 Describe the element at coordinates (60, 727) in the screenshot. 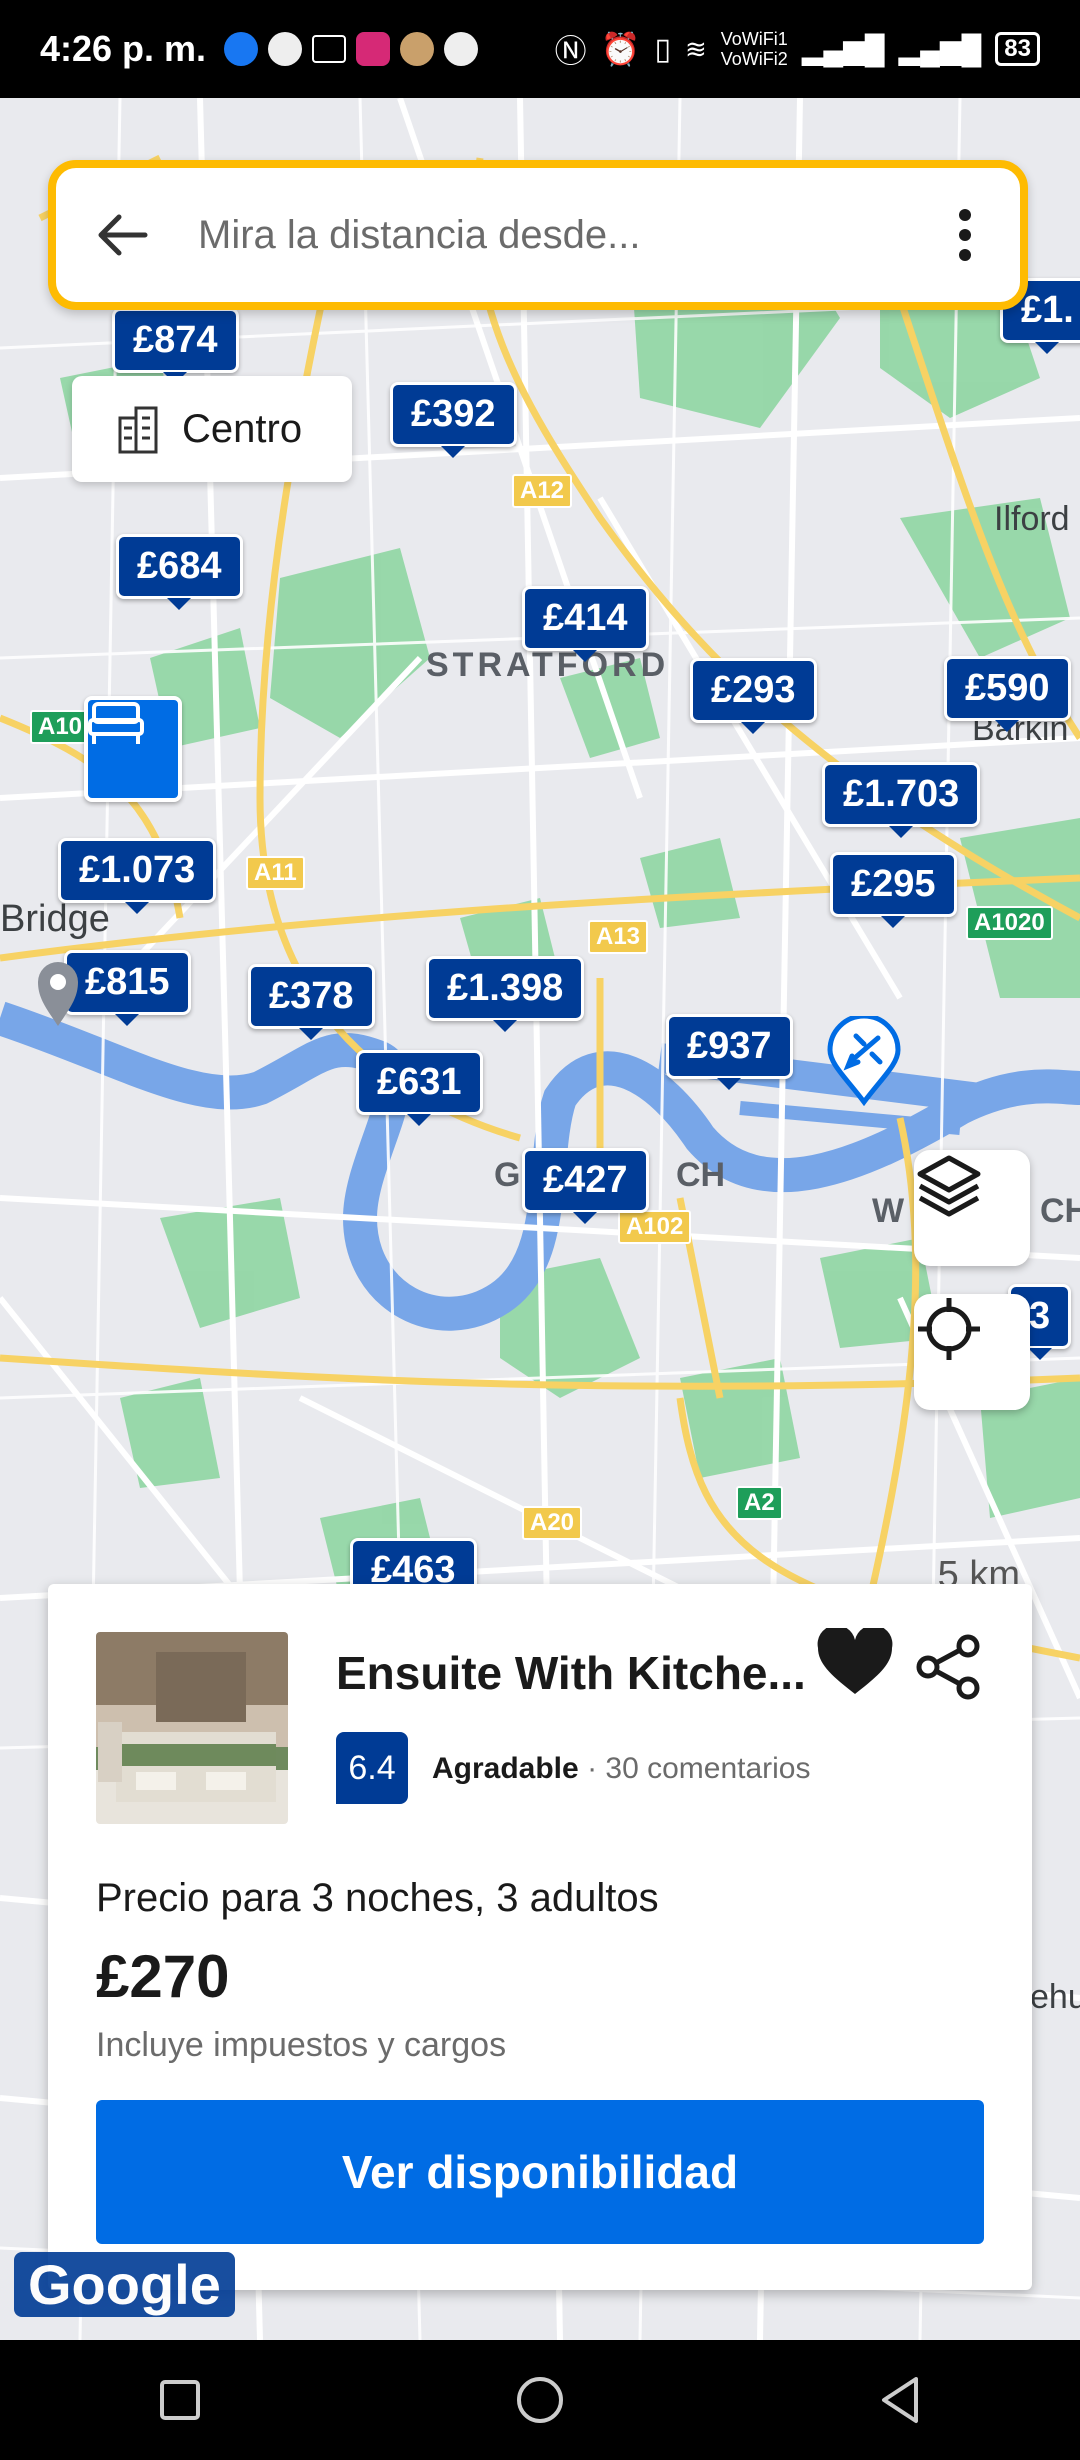

I see `road-tag-a10: A10` at that location.